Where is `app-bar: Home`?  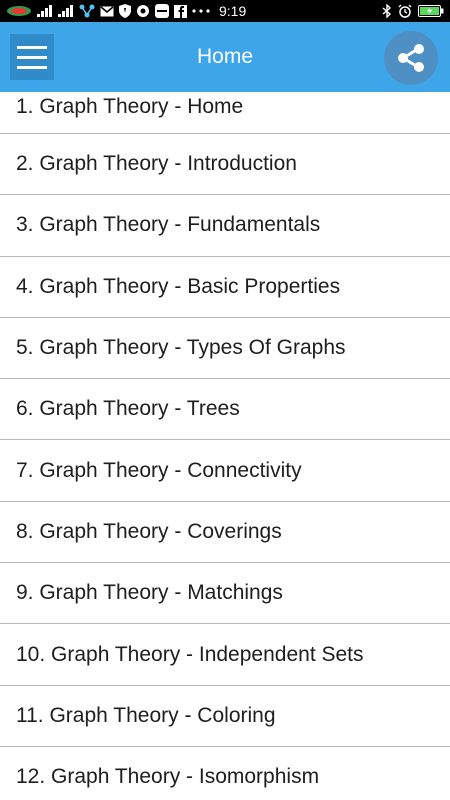 app-bar: Home is located at coordinates (225, 57).